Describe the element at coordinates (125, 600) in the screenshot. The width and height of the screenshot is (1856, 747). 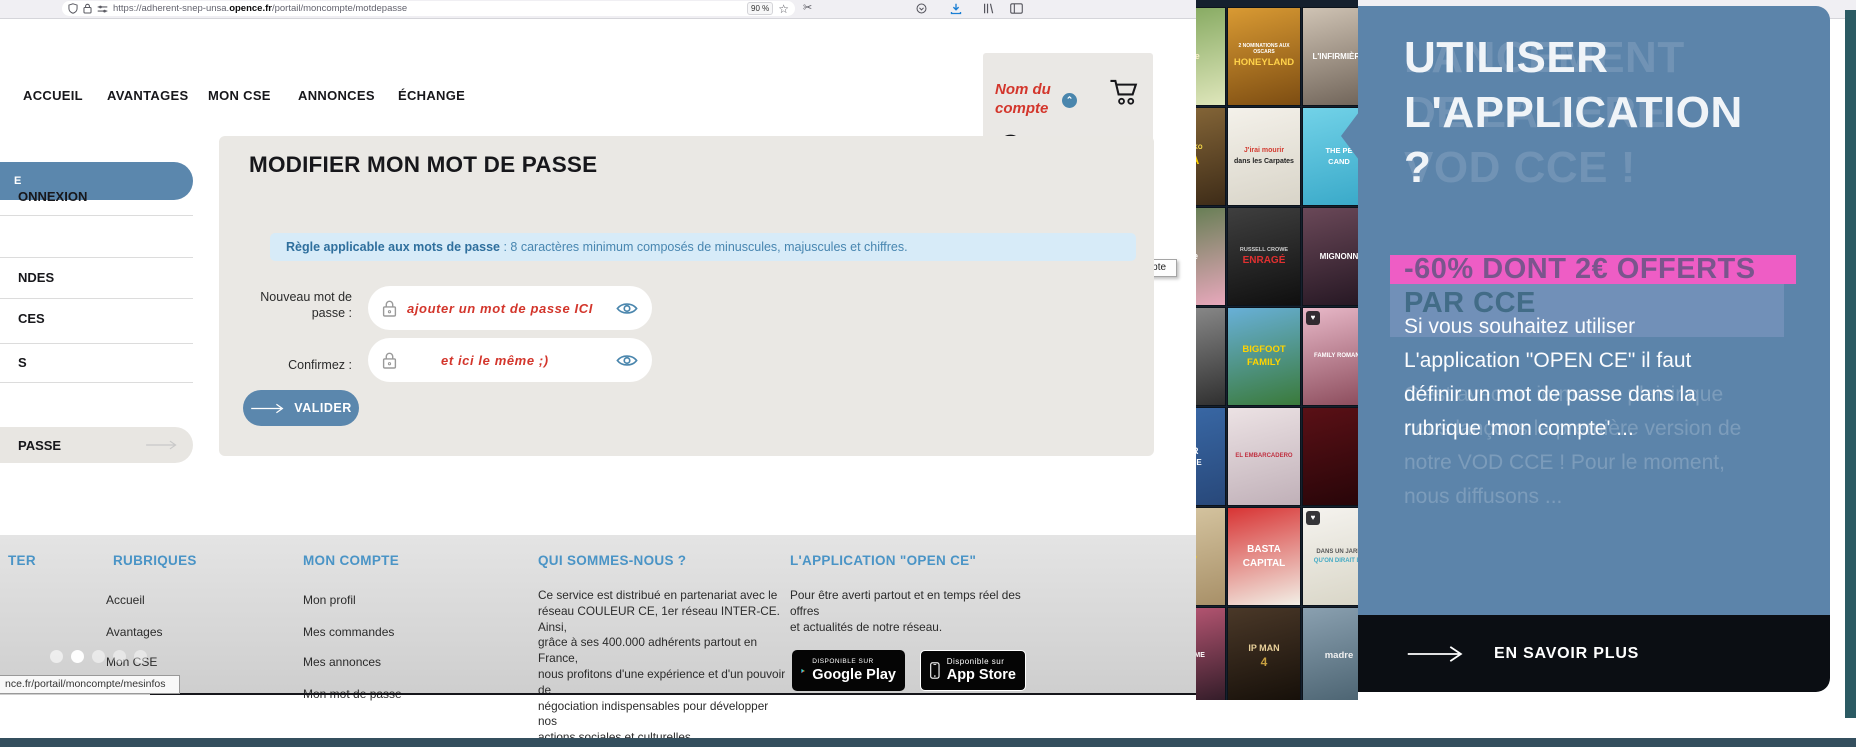
I see `footer-link-accueil: Accueil` at that location.